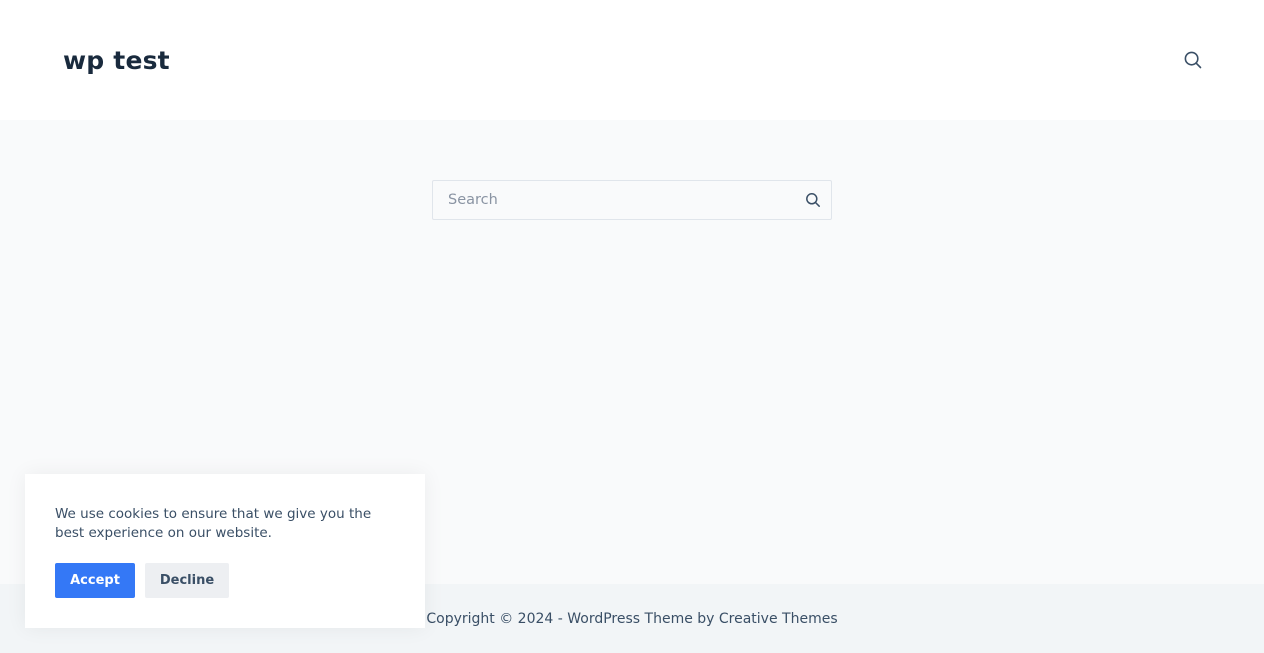 This screenshot has height=653, width=1264. I want to click on site-title: wp test, so click(116, 61).